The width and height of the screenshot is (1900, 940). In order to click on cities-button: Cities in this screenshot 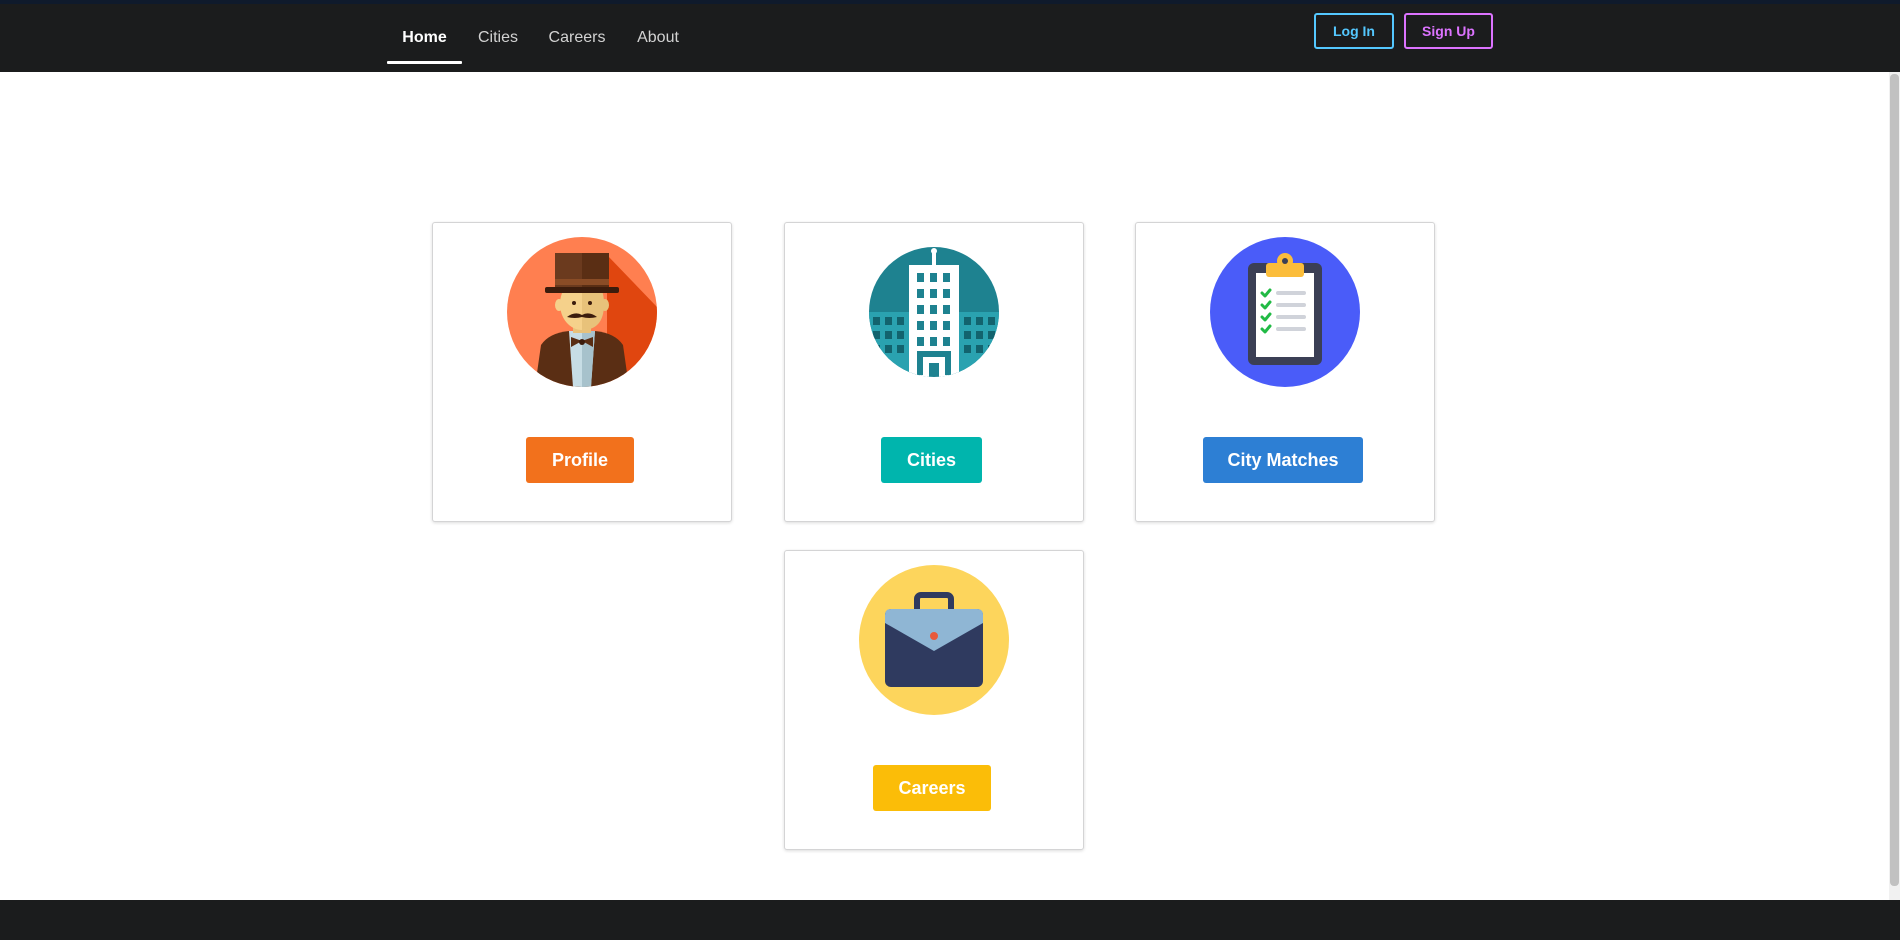, I will do `click(931, 460)`.